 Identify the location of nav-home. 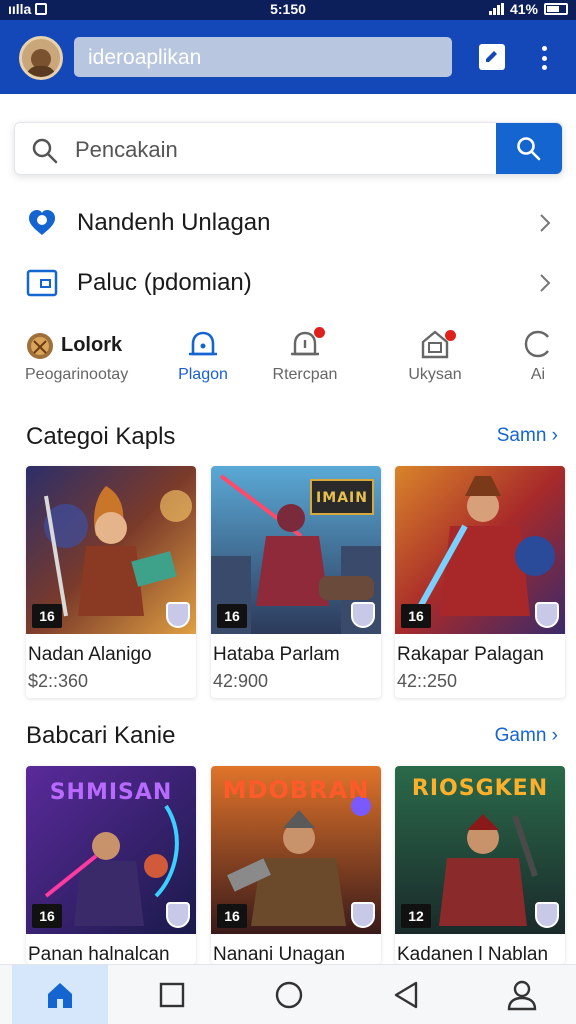
(60, 994).